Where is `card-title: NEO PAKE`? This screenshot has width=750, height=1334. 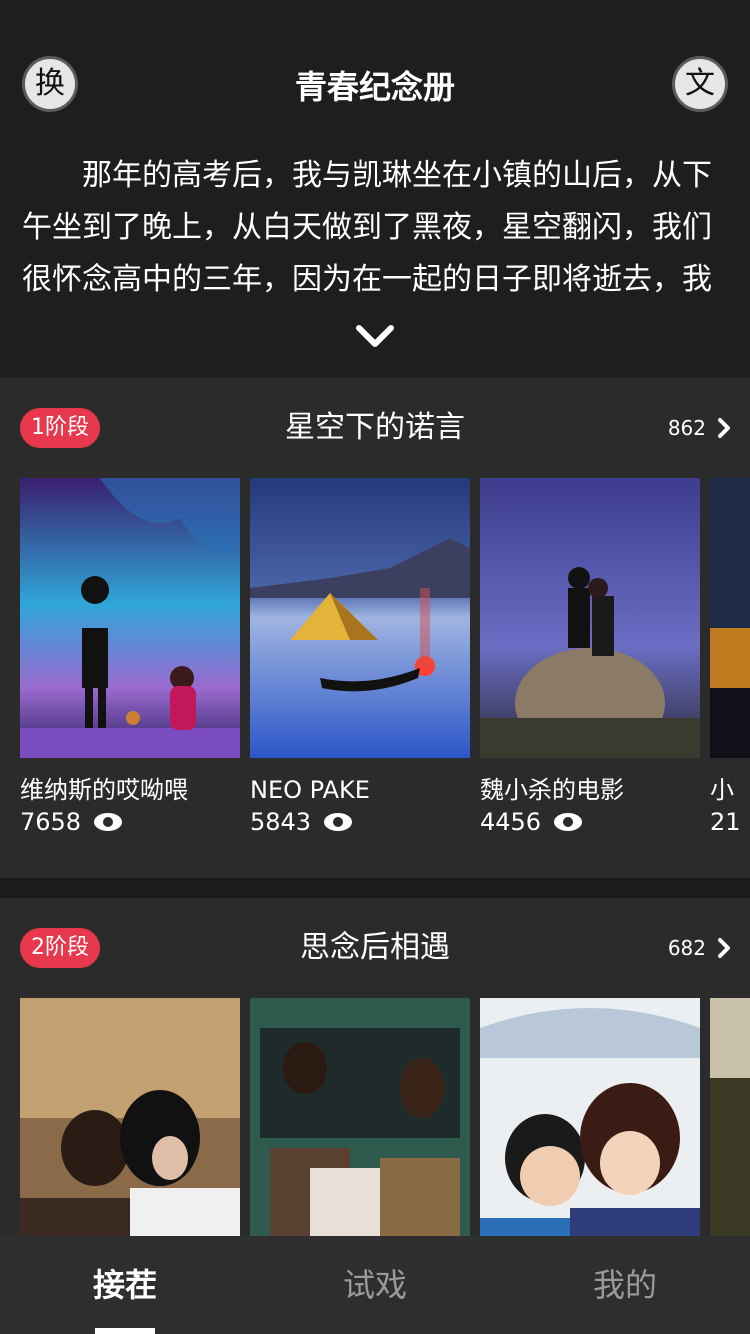
card-title: NEO PAKE is located at coordinates (310, 790).